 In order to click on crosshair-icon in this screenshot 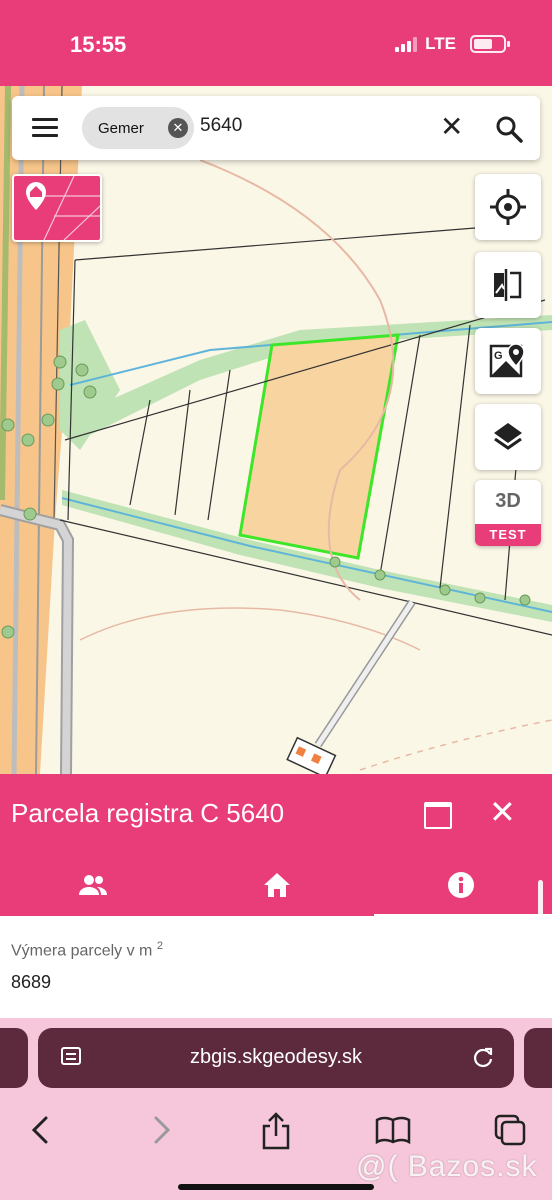, I will do `click(508, 207)`.